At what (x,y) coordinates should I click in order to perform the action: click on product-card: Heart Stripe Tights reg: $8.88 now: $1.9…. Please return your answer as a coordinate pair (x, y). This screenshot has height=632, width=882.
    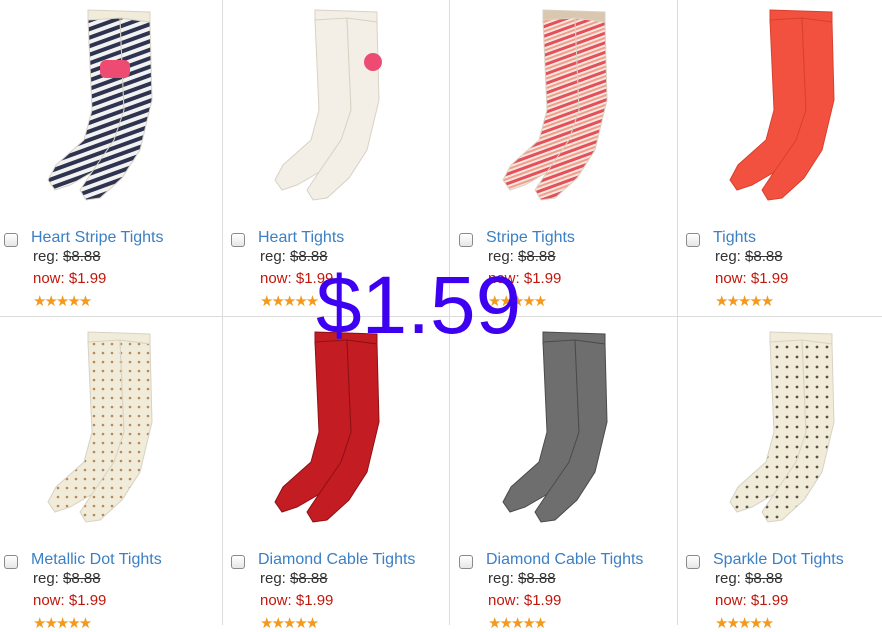
    Looking at the image, I should click on (113, 155).